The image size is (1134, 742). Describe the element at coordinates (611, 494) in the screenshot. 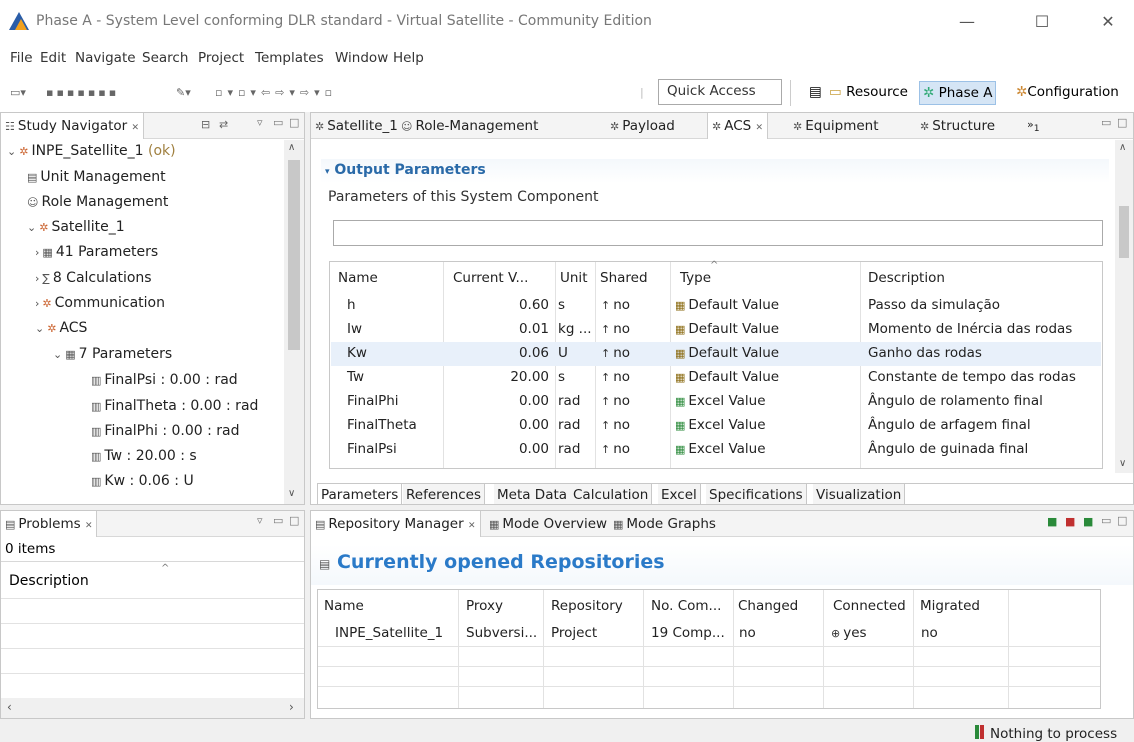

I see `subtab-calculation: Calculation` at that location.